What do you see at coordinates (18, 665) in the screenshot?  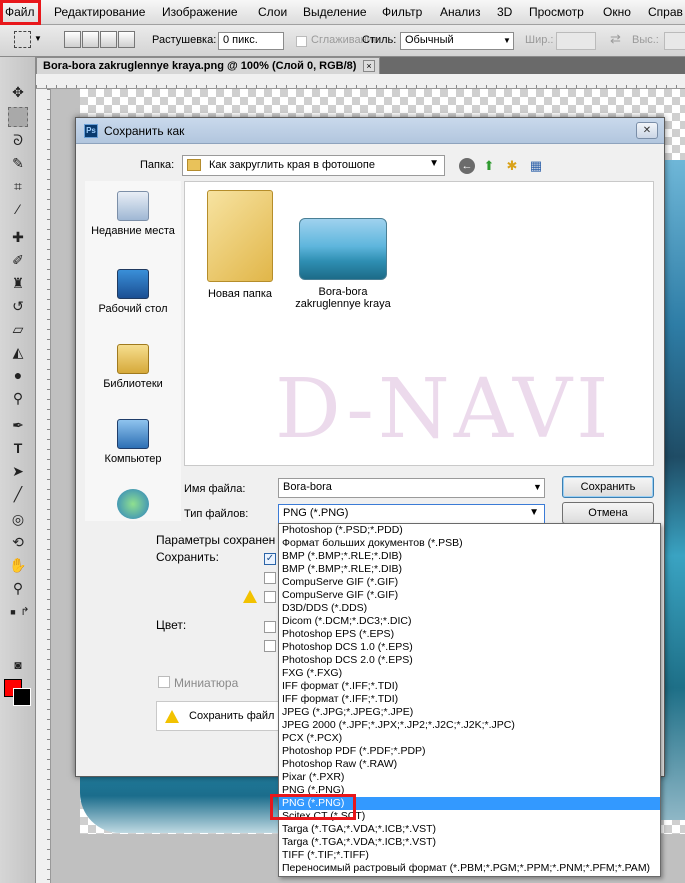 I see `quick-mask-icon: ◙` at bounding box center [18, 665].